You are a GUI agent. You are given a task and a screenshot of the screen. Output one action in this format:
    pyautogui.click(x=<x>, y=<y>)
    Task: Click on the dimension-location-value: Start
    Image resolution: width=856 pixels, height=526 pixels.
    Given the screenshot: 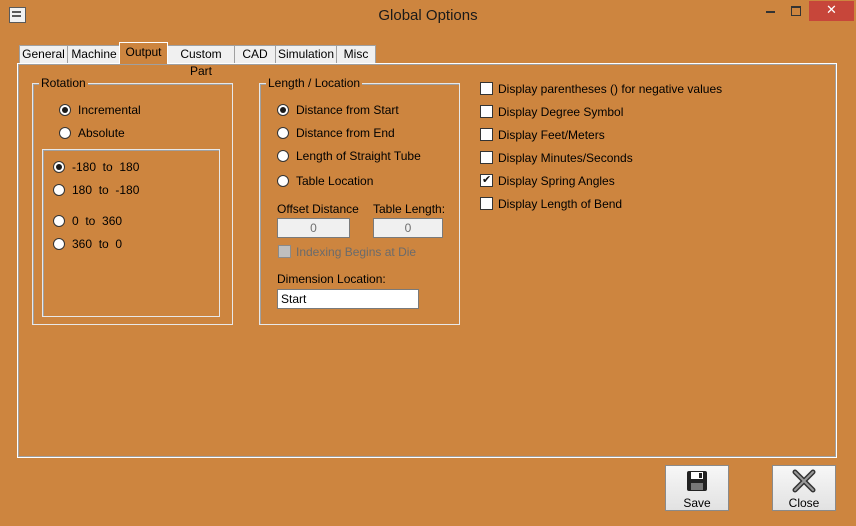 What is the action you would take?
    pyautogui.click(x=294, y=299)
    